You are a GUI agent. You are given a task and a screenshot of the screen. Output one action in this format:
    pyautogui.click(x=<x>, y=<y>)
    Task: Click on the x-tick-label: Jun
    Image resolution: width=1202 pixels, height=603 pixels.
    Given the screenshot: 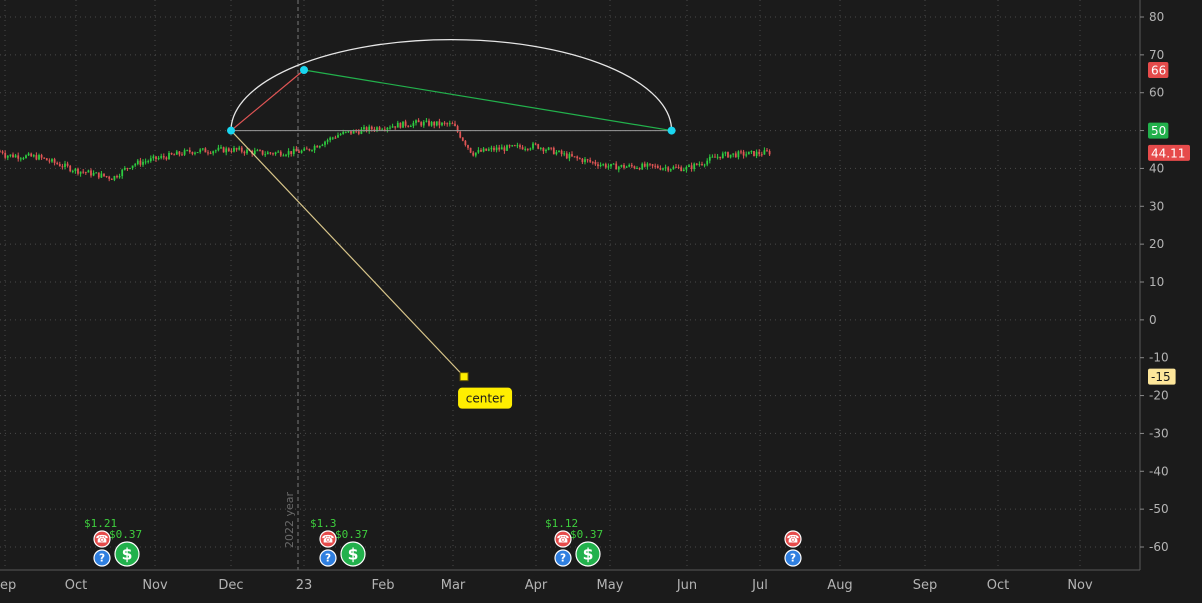 What is the action you would take?
    pyautogui.click(x=686, y=585)
    